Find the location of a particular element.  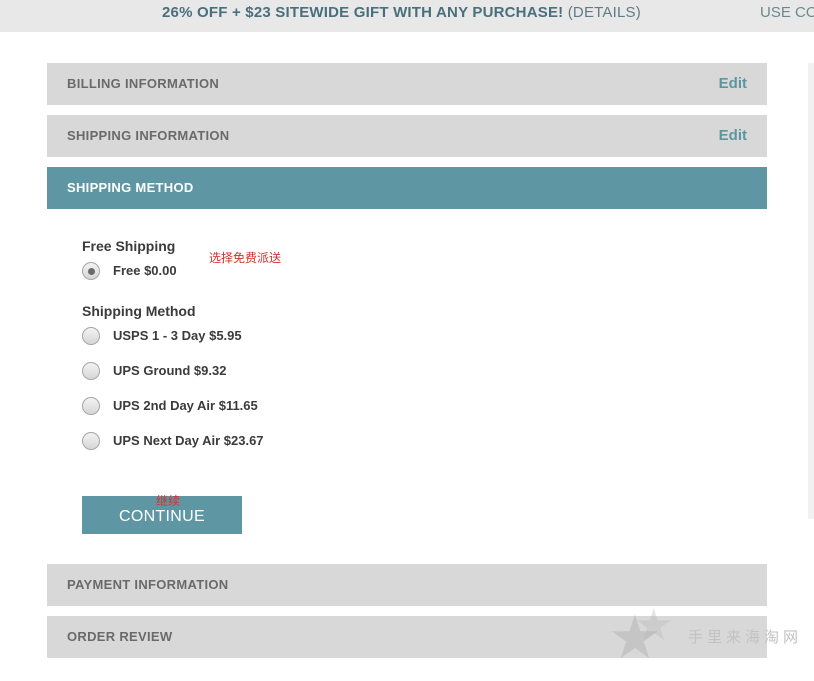

section-payment-title: PAYMENT INFORMATION is located at coordinates (148, 584).